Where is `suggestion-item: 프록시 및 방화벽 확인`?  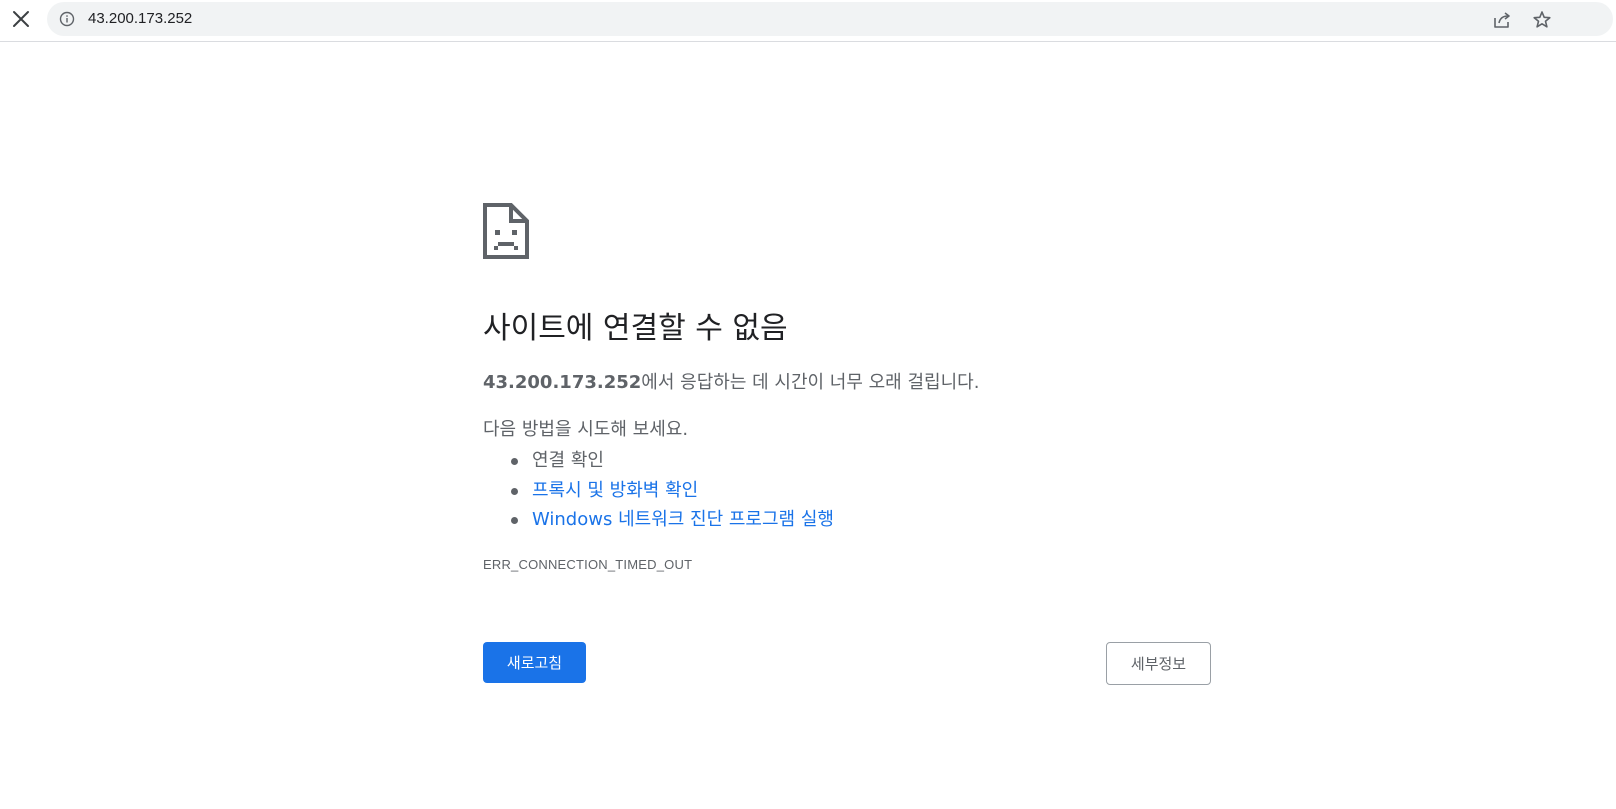
suggestion-item: 프록시 및 방화벽 확인 is located at coordinates (658, 491).